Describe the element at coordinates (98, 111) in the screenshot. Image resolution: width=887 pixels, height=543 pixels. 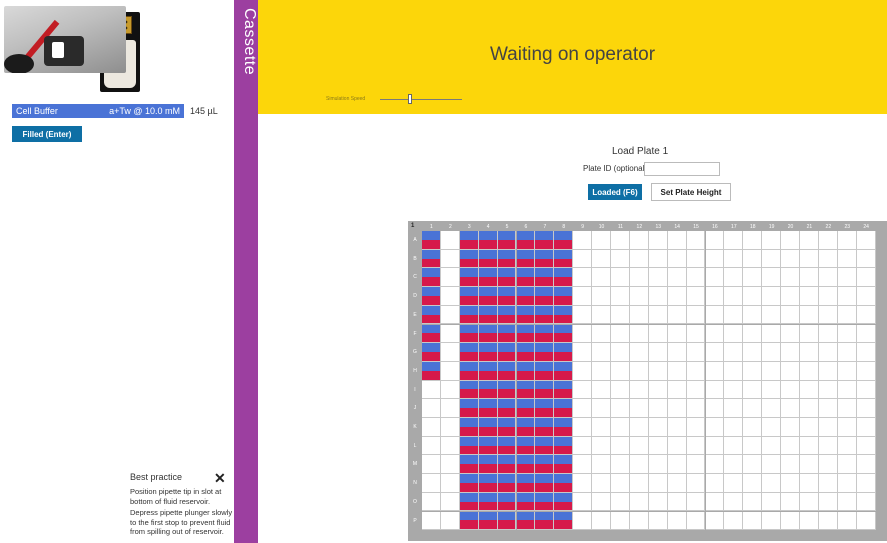
I see `reagent-row: Cell Buffer a+Tw @ 10.0 mM` at that location.